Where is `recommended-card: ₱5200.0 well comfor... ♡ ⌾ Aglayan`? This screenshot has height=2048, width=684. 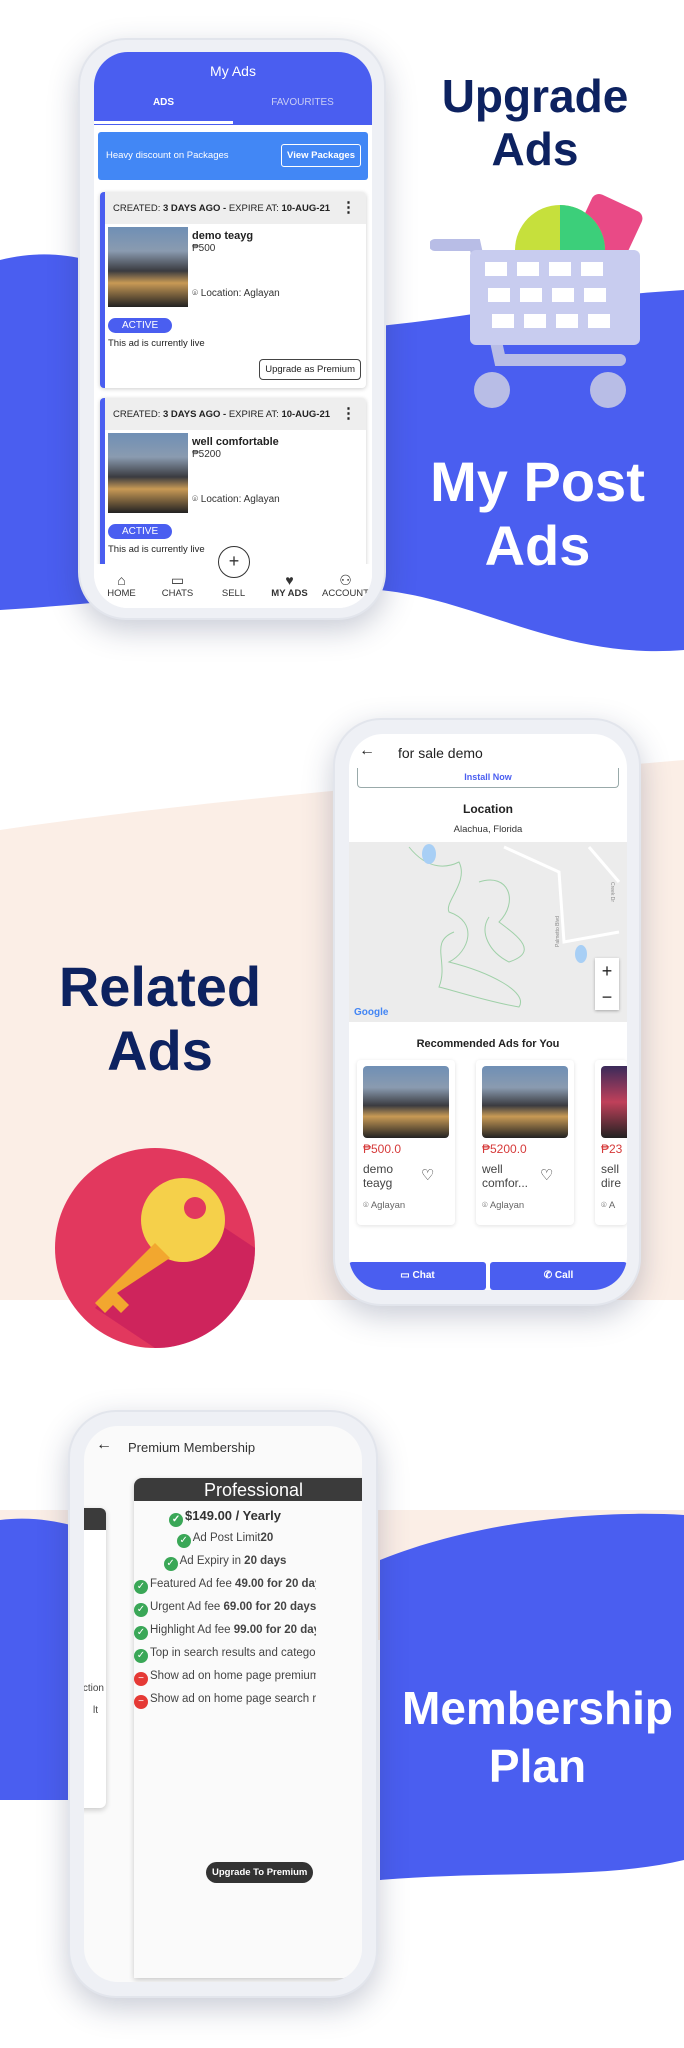 recommended-card: ₱5200.0 well comfor... ♡ ⌾ Aglayan is located at coordinates (525, 1142).